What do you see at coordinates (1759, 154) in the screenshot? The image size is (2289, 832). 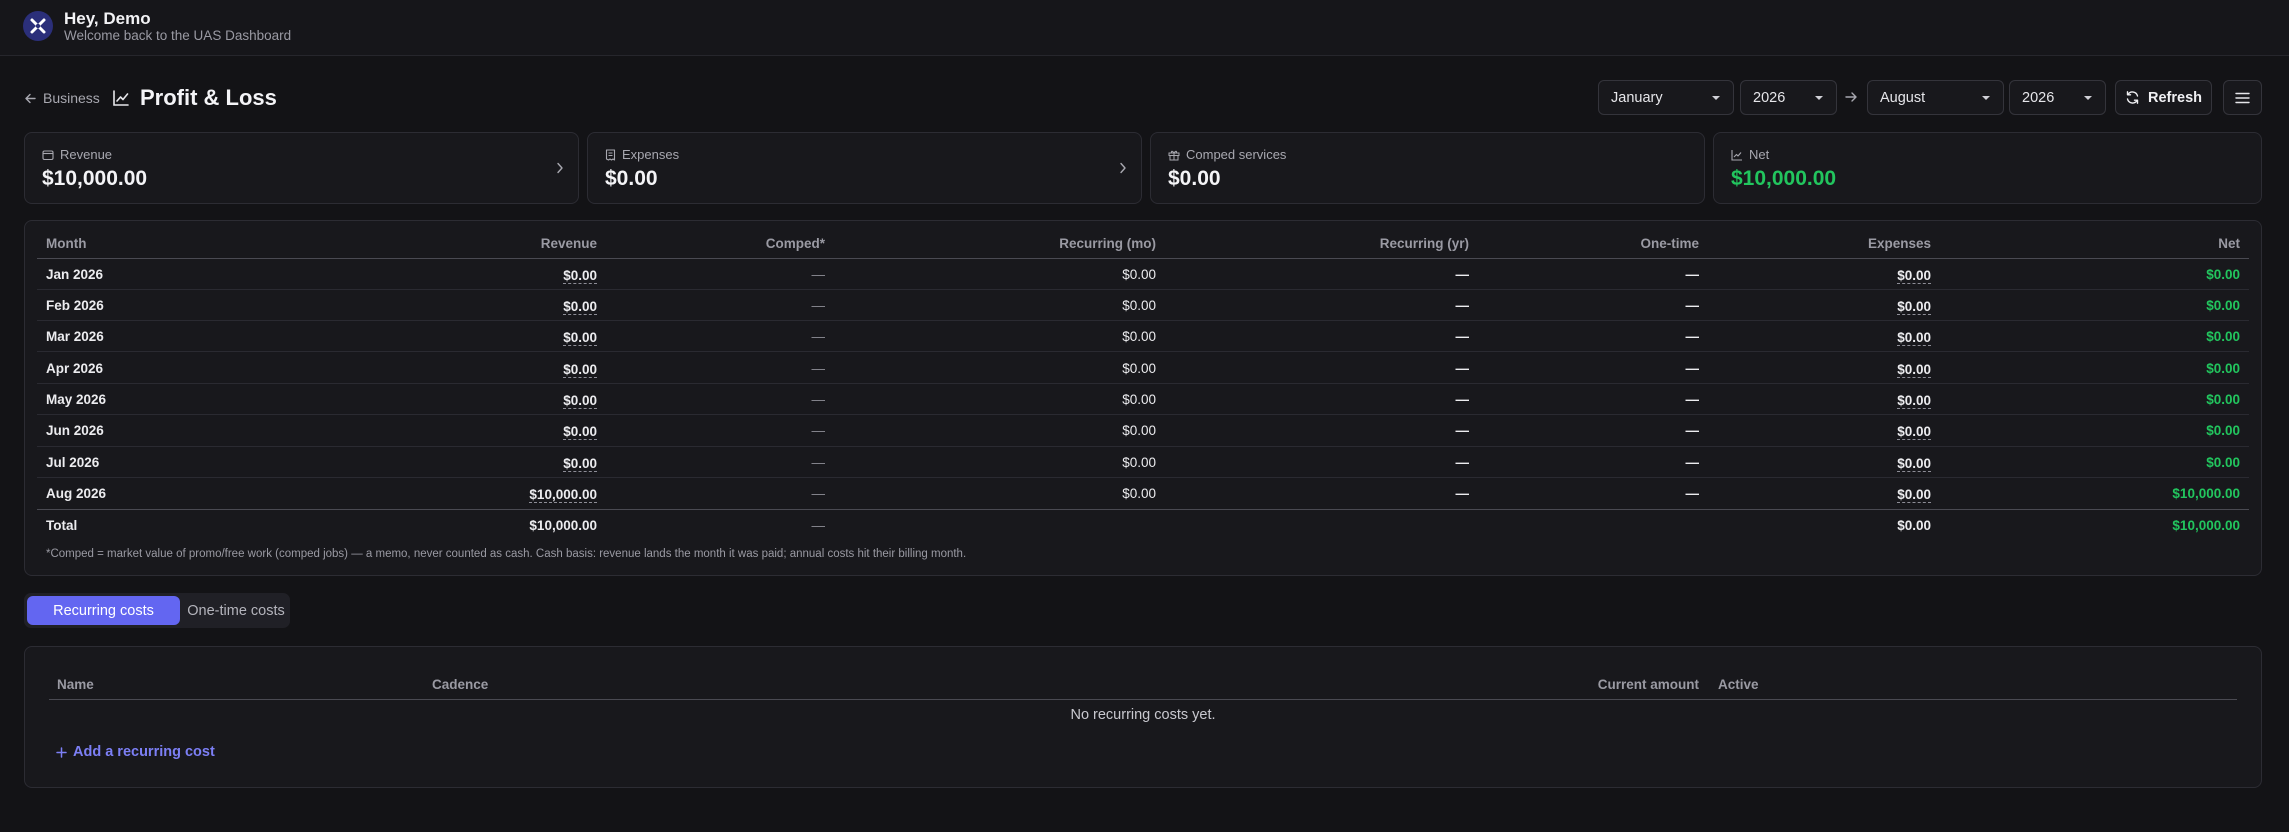 I see `net-label-text: Net` at bounding box center [1759, 154].